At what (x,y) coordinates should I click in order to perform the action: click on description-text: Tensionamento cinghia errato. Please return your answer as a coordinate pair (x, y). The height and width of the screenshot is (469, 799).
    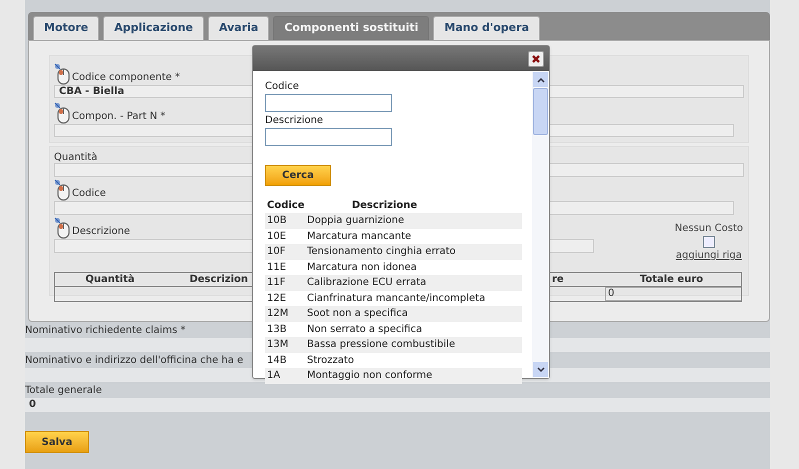
    Looking at the image, I should click on (382, 252).